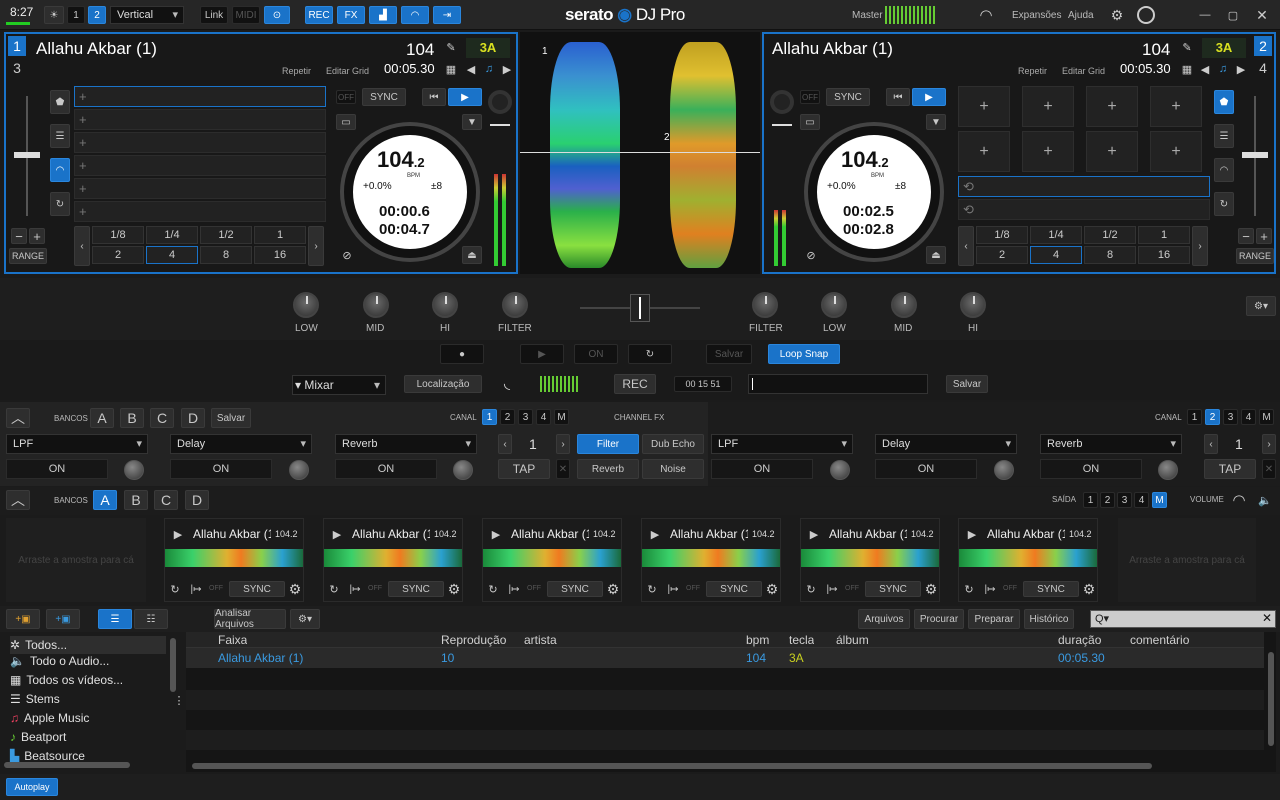  What do you see at coordinates (1271, 699) in the screenshot?
I see `table-vscroll` at bounding box center [1271, 699].